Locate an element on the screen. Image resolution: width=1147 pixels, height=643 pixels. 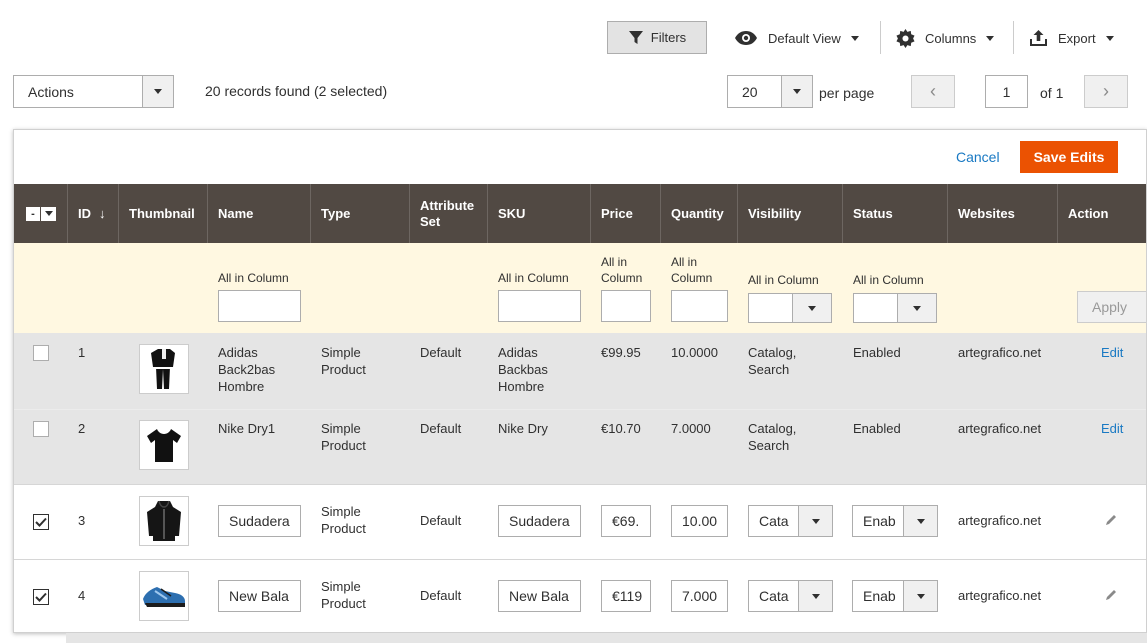
tracksuit-image is located at coordinates (163, 369).